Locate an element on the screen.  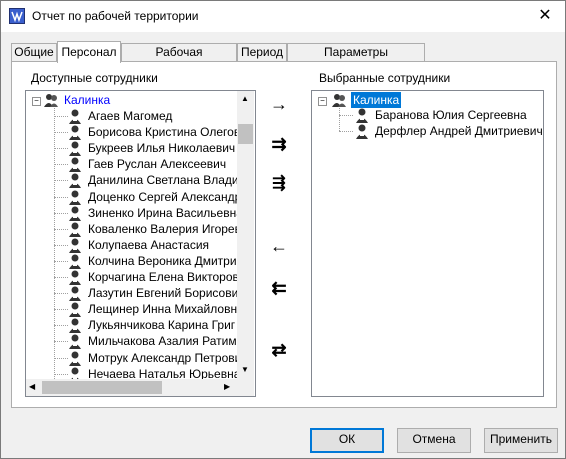
ok-button: ОК is located at coordinates (347, 440).